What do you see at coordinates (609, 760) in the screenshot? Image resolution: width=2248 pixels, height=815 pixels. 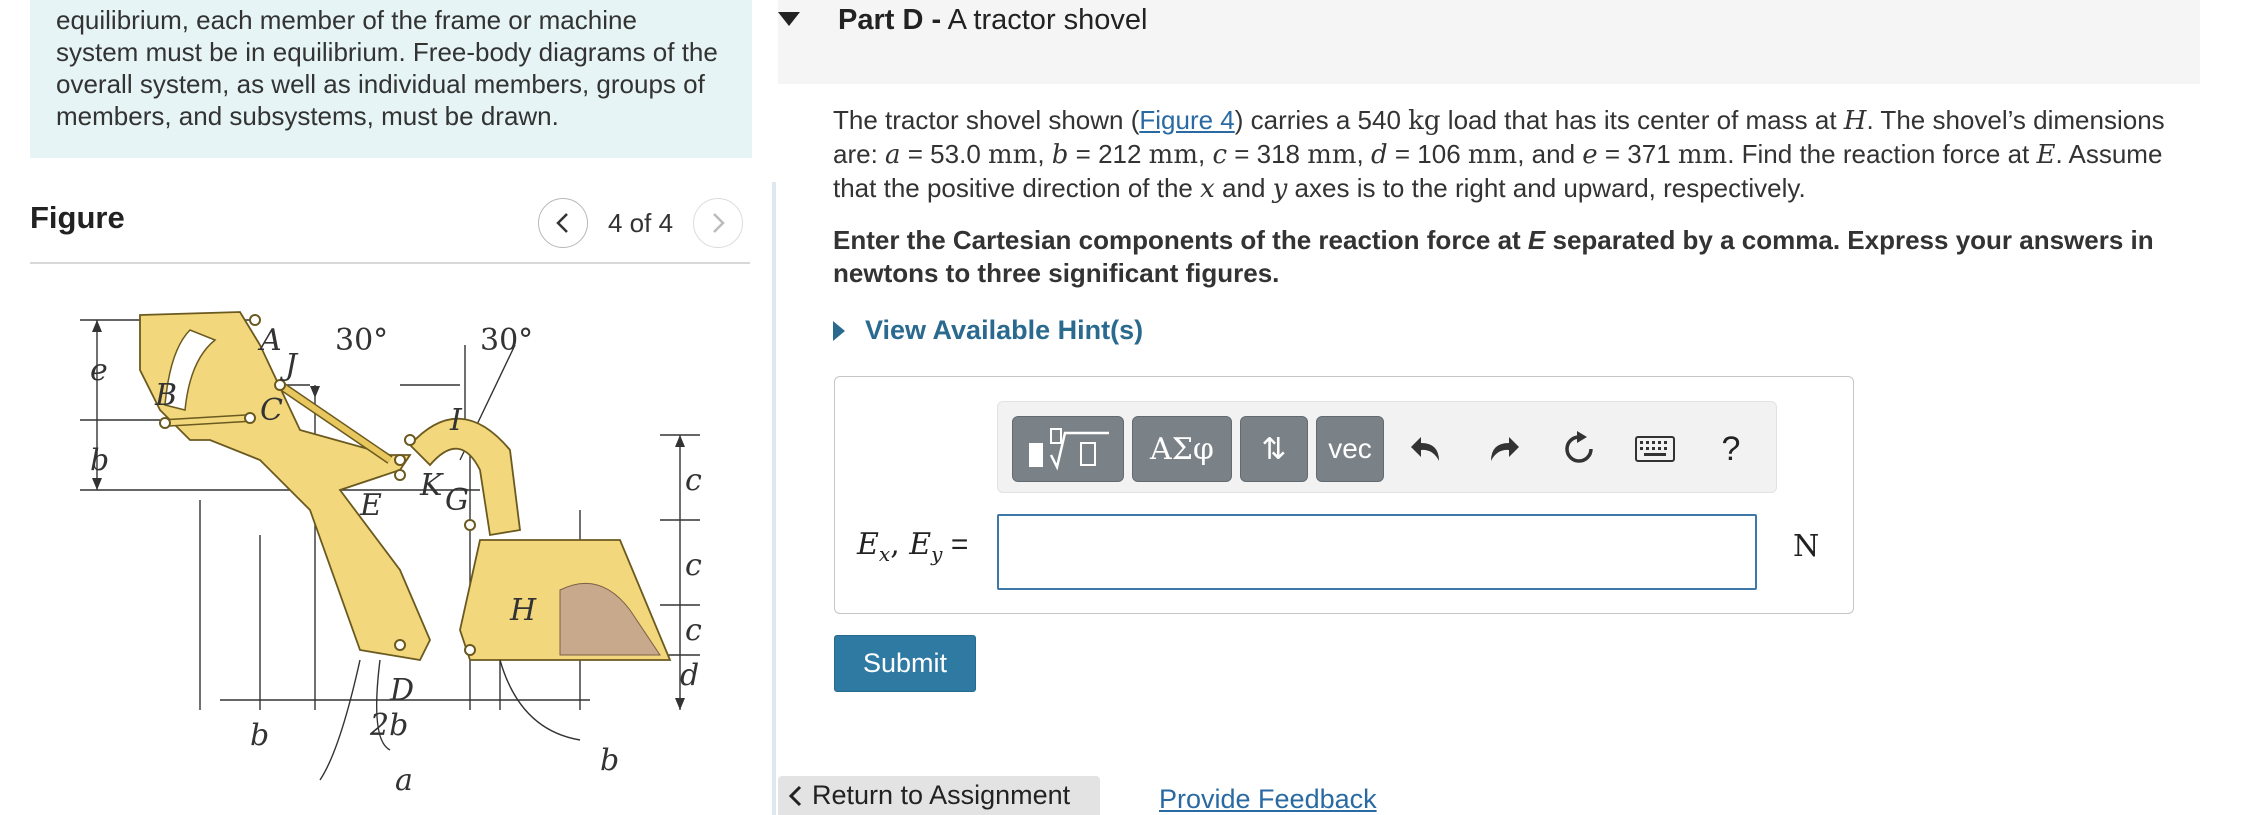 I see `label-b-bottom-right: b` at bounding box center [609, 760].